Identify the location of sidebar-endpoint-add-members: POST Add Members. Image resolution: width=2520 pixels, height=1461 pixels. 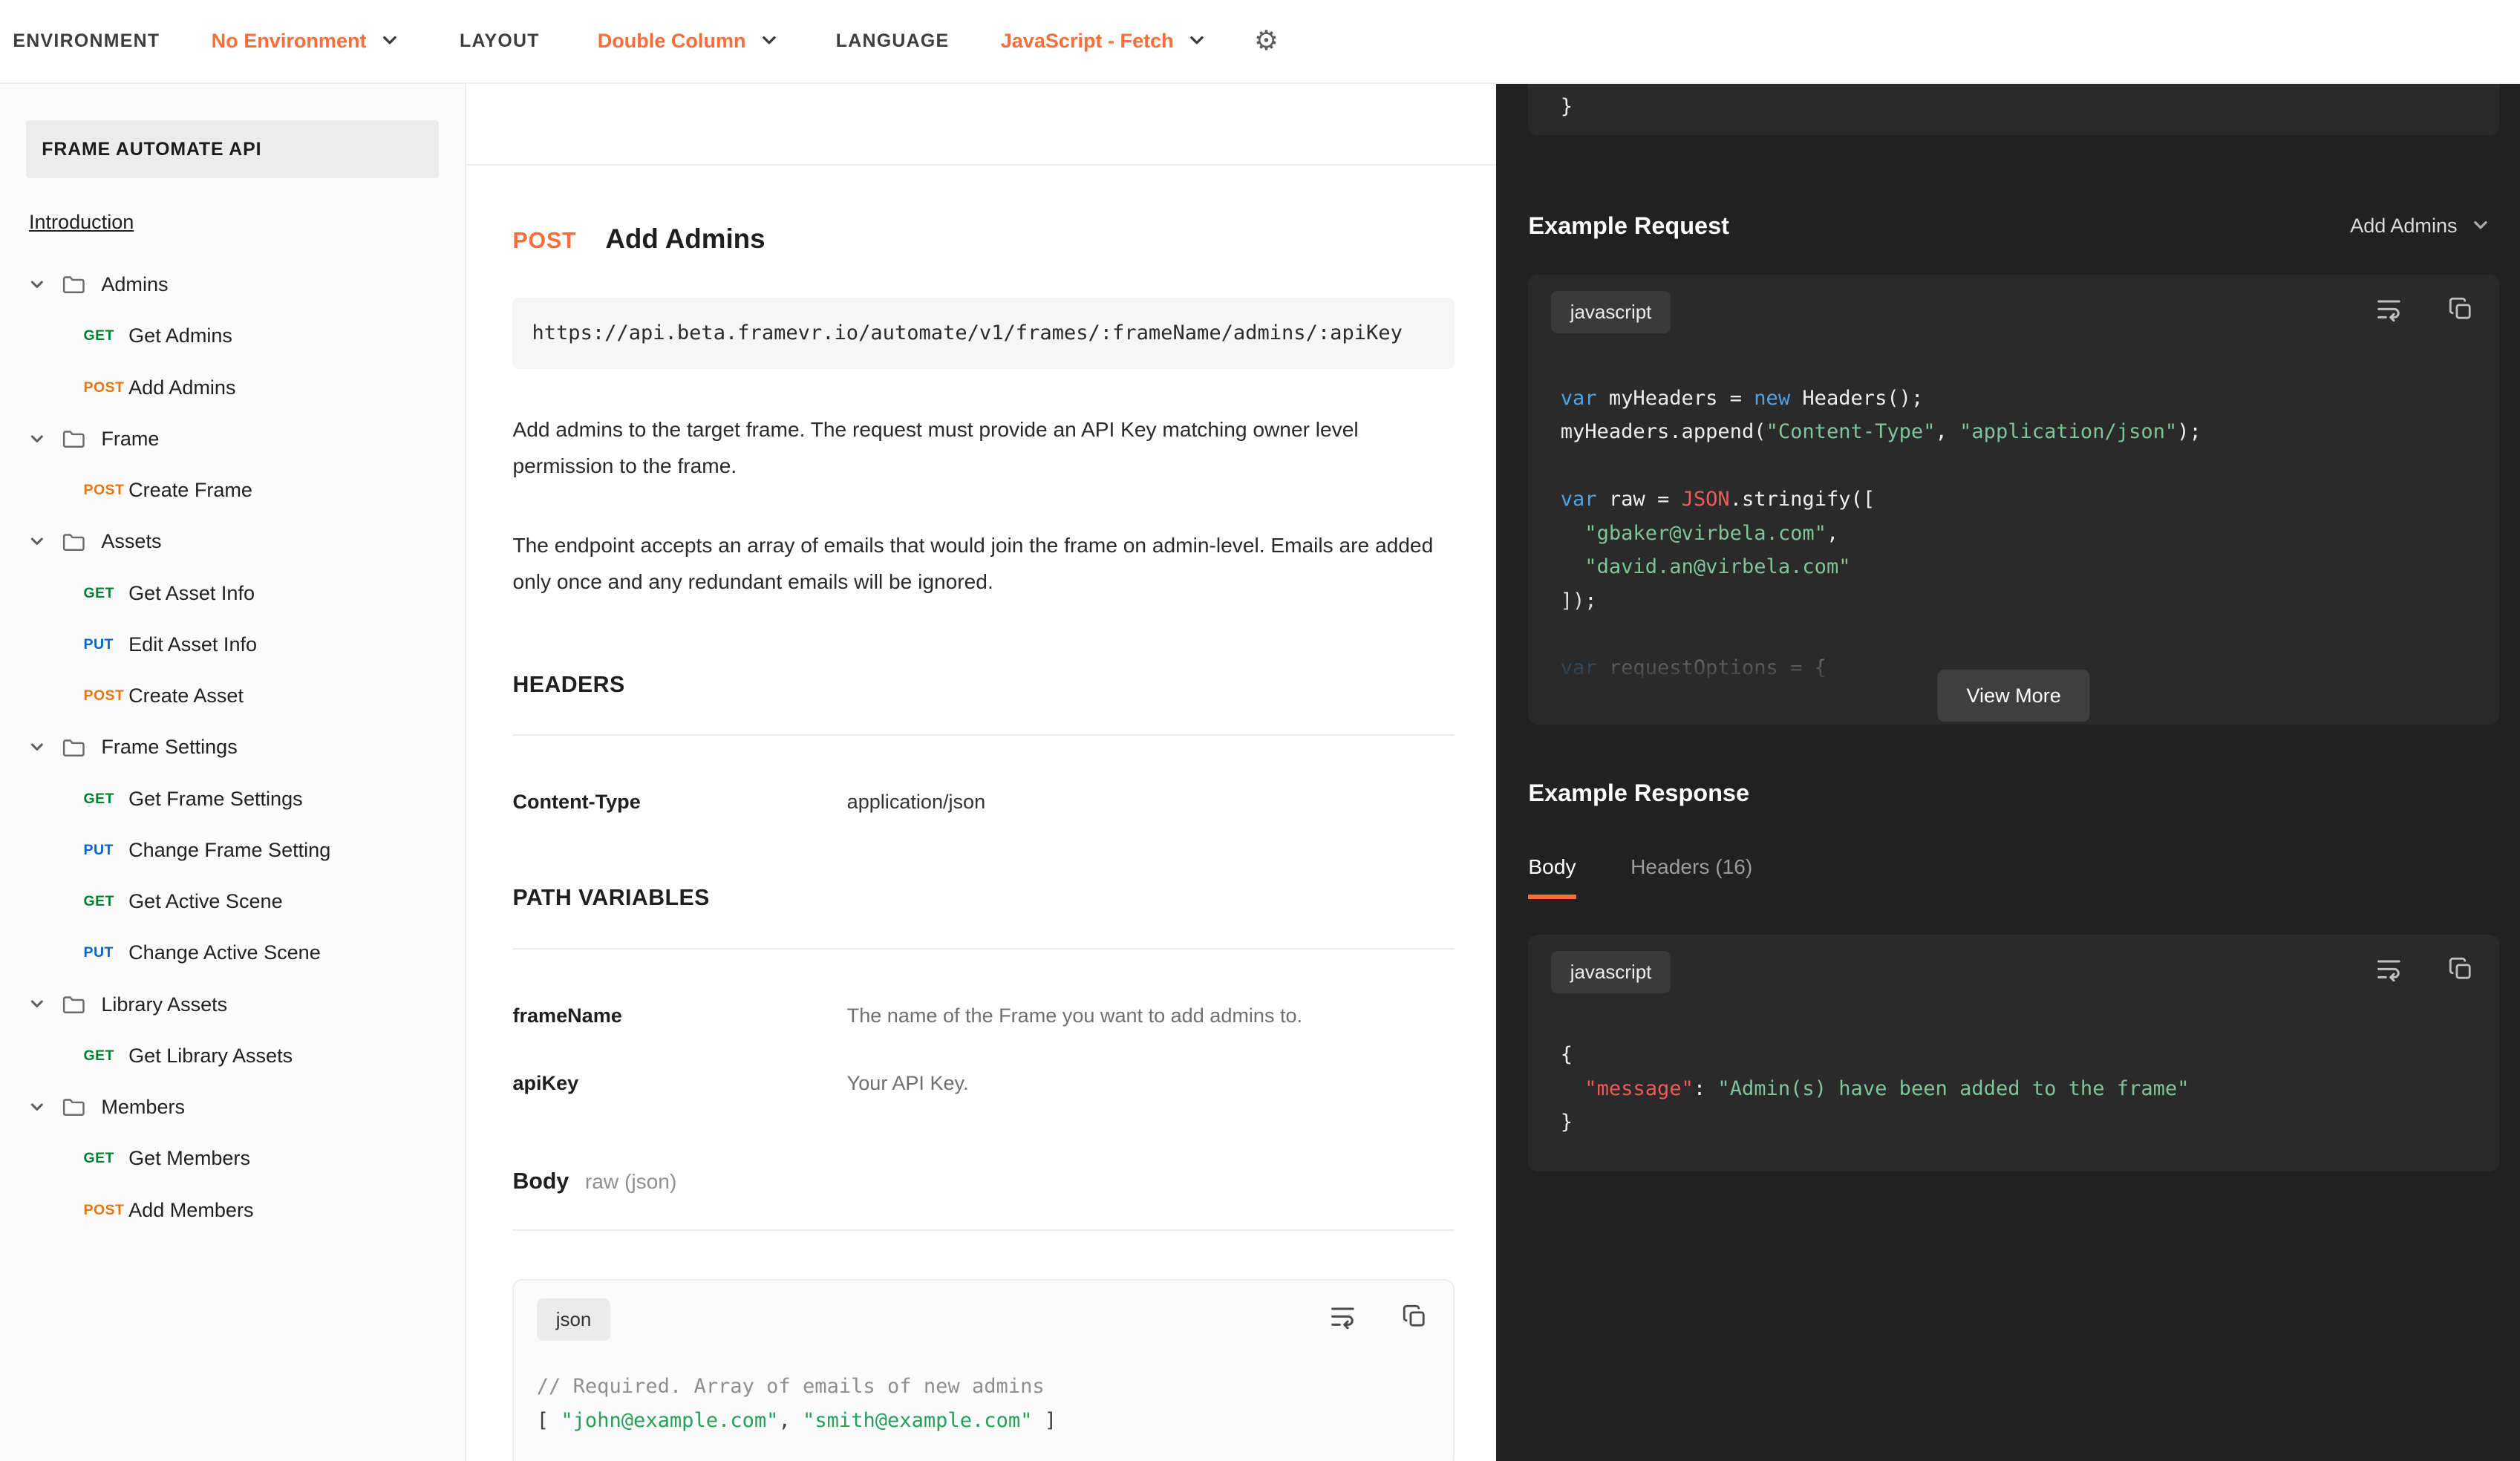
(232, 1209).